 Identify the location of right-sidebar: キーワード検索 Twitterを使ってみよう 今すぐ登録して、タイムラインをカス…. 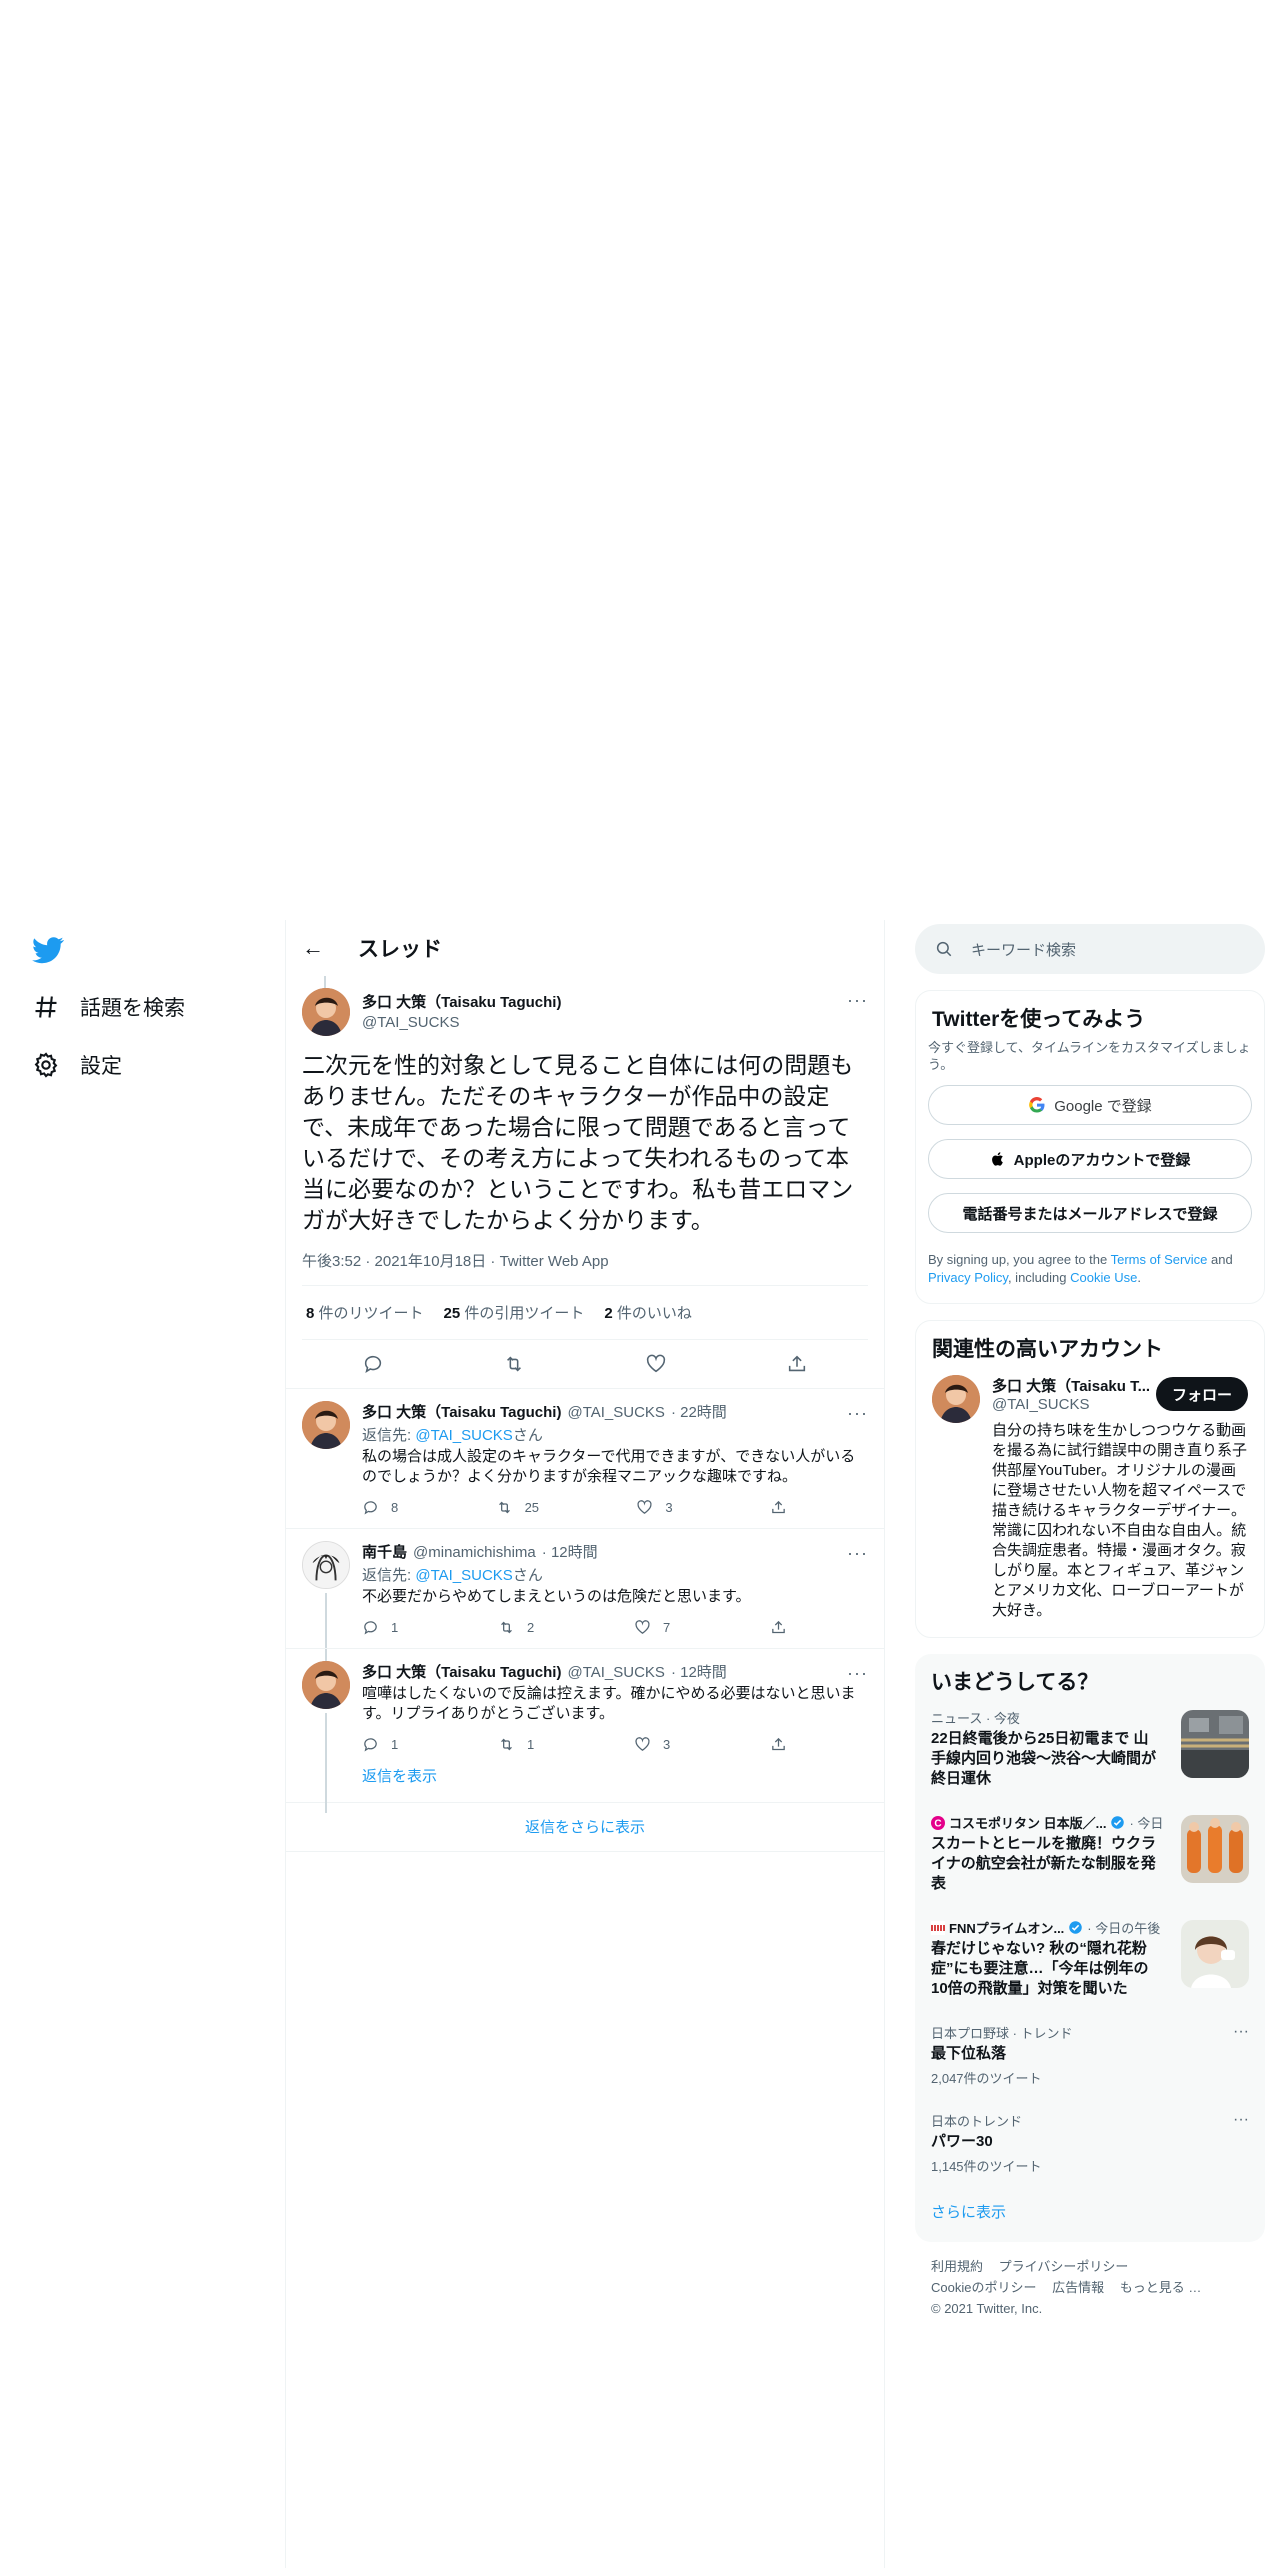
(1090, 1626).